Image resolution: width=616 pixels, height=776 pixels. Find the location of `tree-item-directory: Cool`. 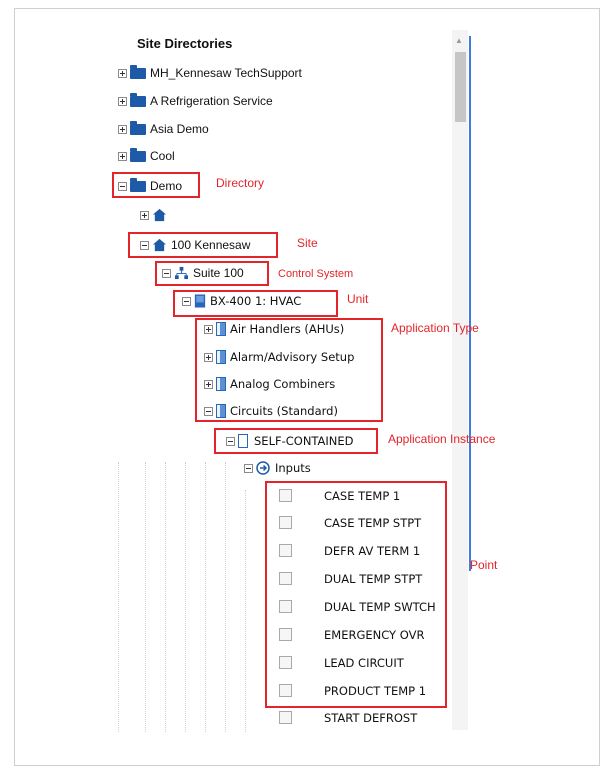

tree-item-directory: Cool is located at coordinates (146, 156).